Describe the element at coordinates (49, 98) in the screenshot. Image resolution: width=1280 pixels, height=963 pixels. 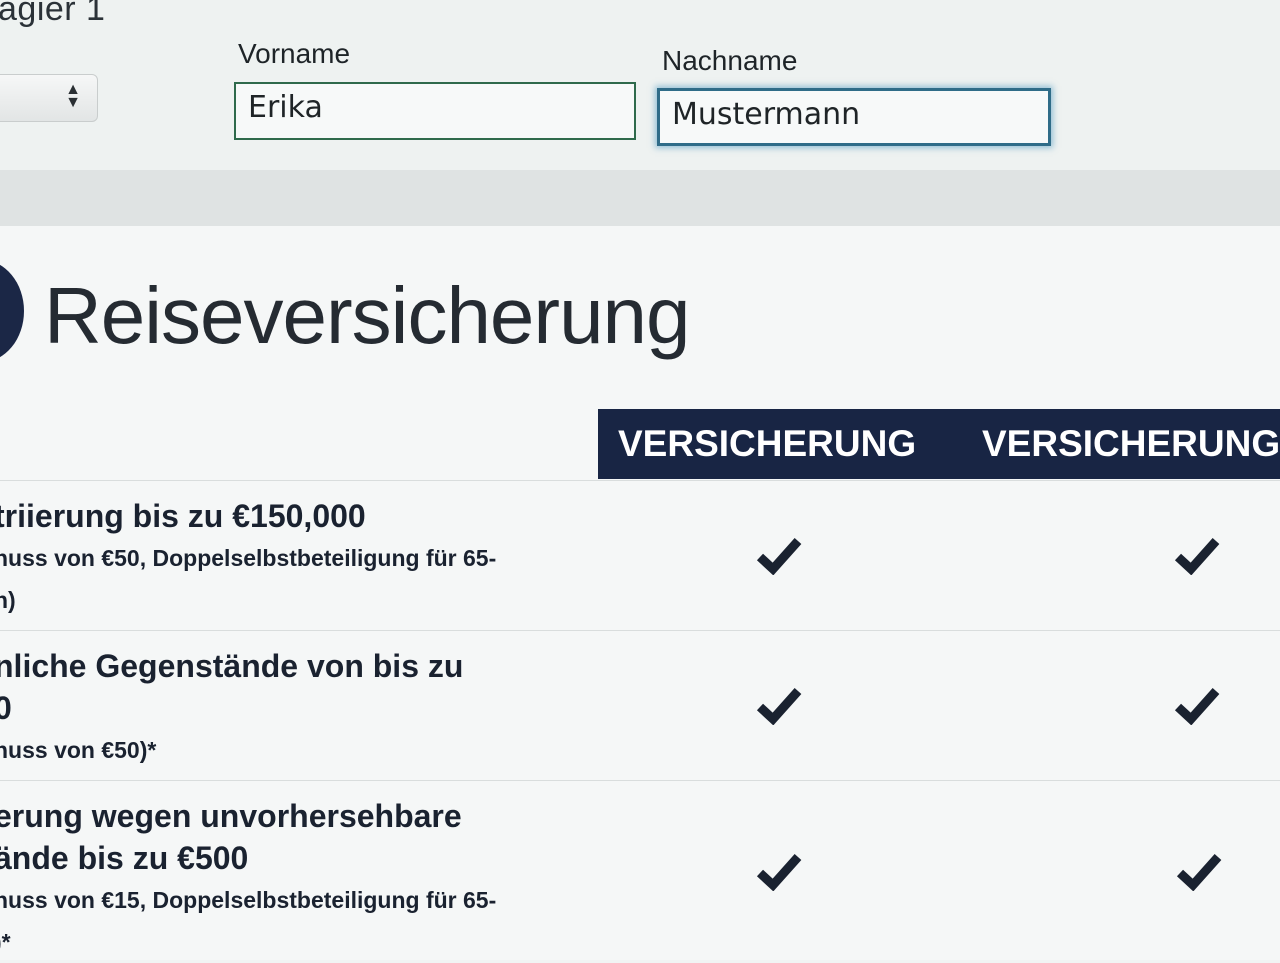
I see `salutation-select: ▲ ▼` at that location.